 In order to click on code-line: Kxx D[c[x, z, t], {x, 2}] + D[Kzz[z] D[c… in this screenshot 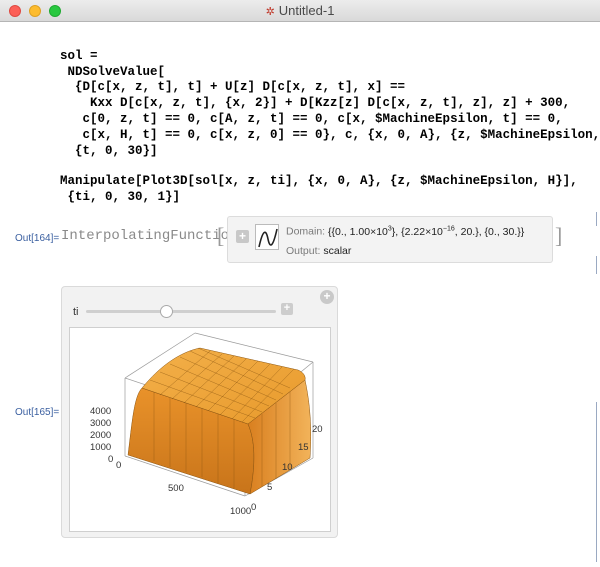, I will do `click(315, 103)`.